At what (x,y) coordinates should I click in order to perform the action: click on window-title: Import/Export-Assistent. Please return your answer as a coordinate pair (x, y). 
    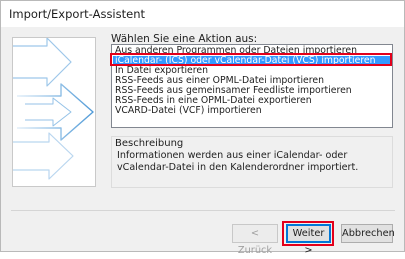
    Looking at the image, I should click on (77, 14).